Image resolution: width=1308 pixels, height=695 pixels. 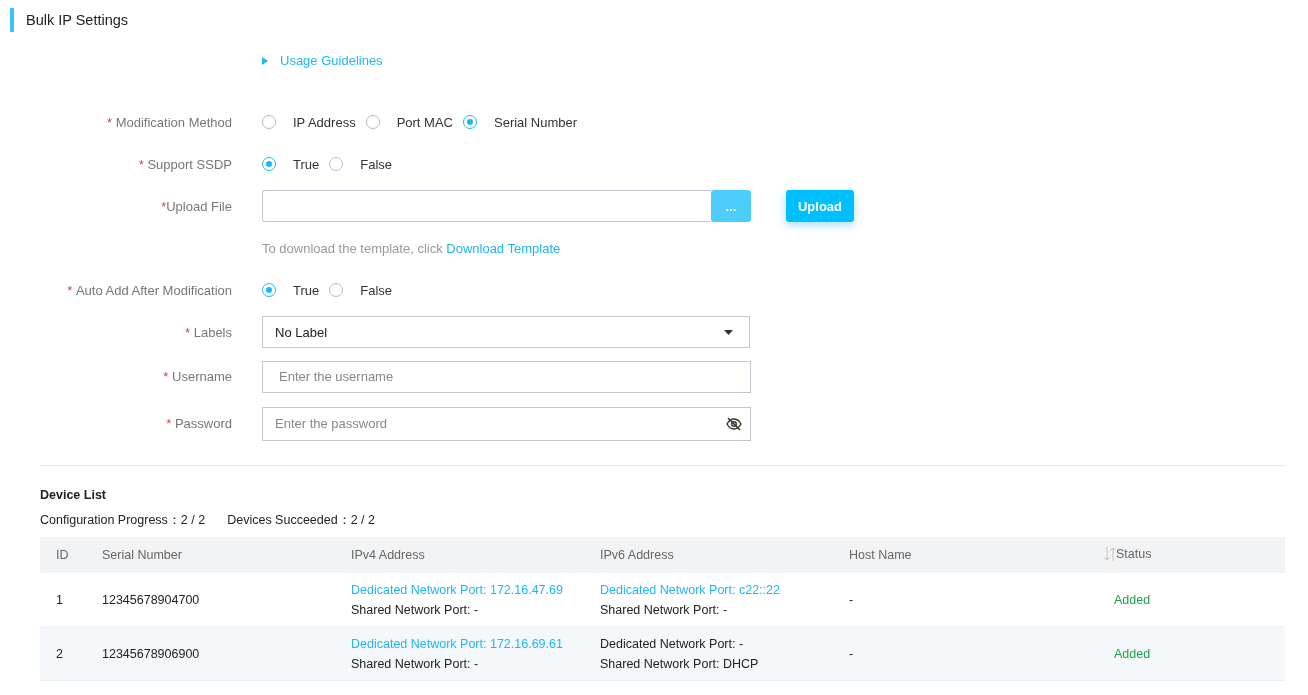 What do you see at coordinates (212, 332) in the screenshot?
I see `field-label: Labels` at bounding box center [212, 332].